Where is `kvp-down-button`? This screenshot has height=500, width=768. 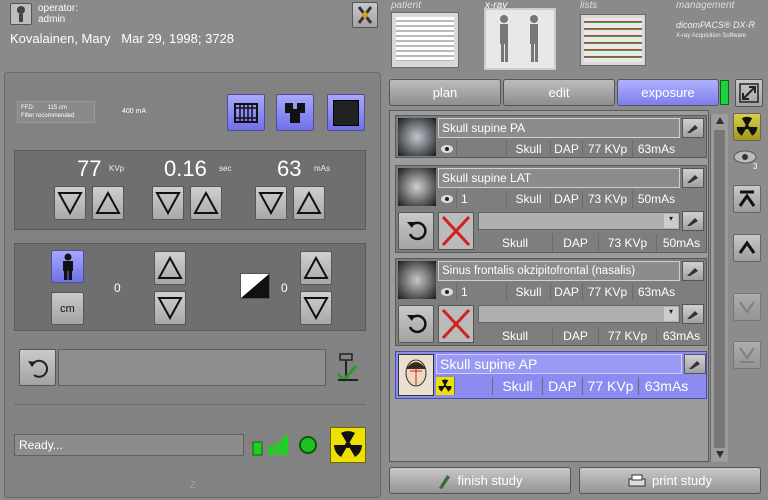
kvp-down-button is located at coordinates (70, 203).